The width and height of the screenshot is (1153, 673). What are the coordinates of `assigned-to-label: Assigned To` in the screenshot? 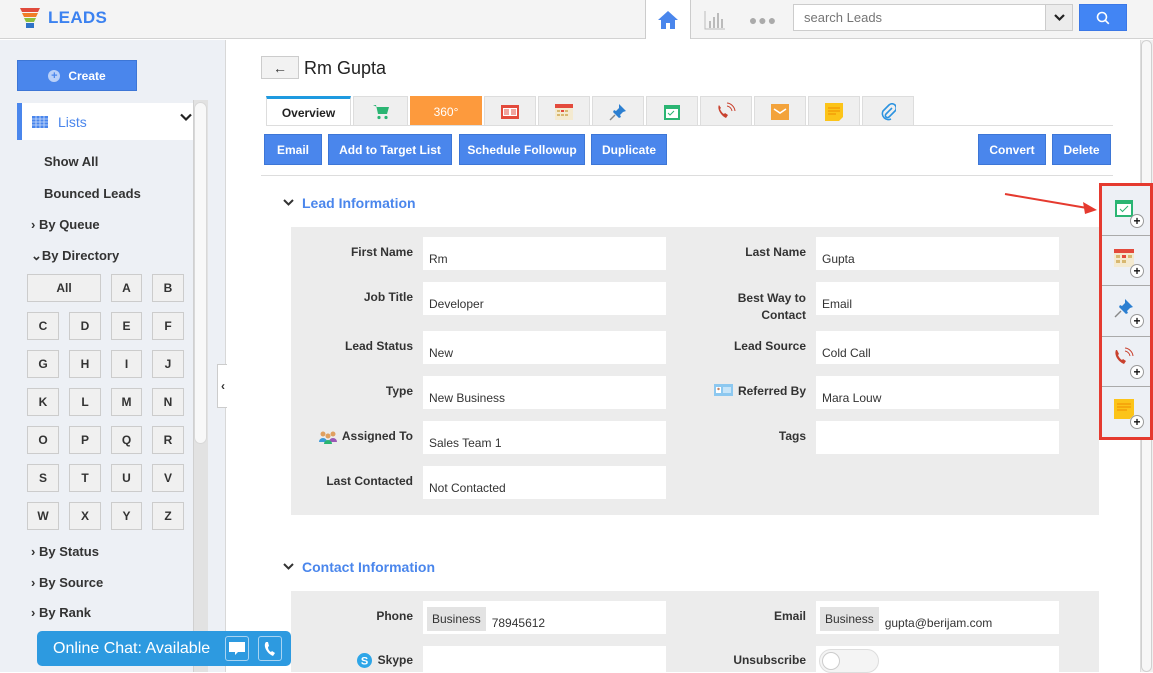 It's located at (352, 436).